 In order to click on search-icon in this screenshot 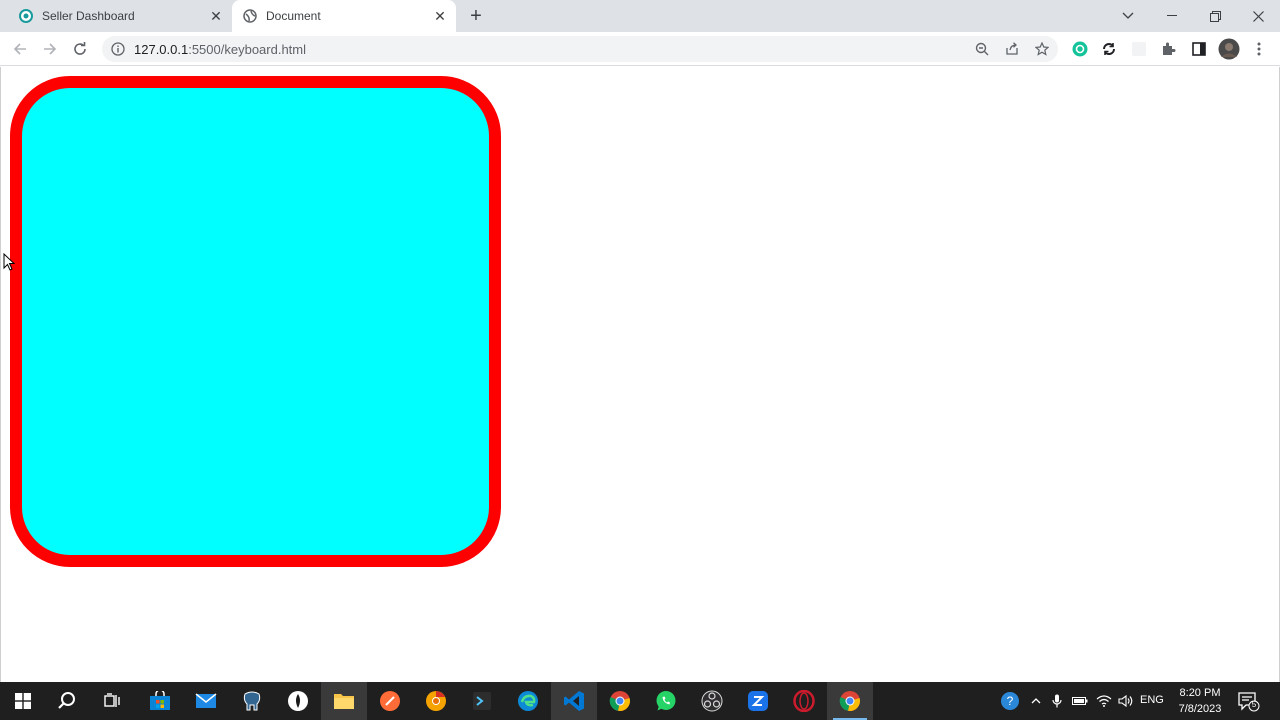, I will do `click(66, 700)`.